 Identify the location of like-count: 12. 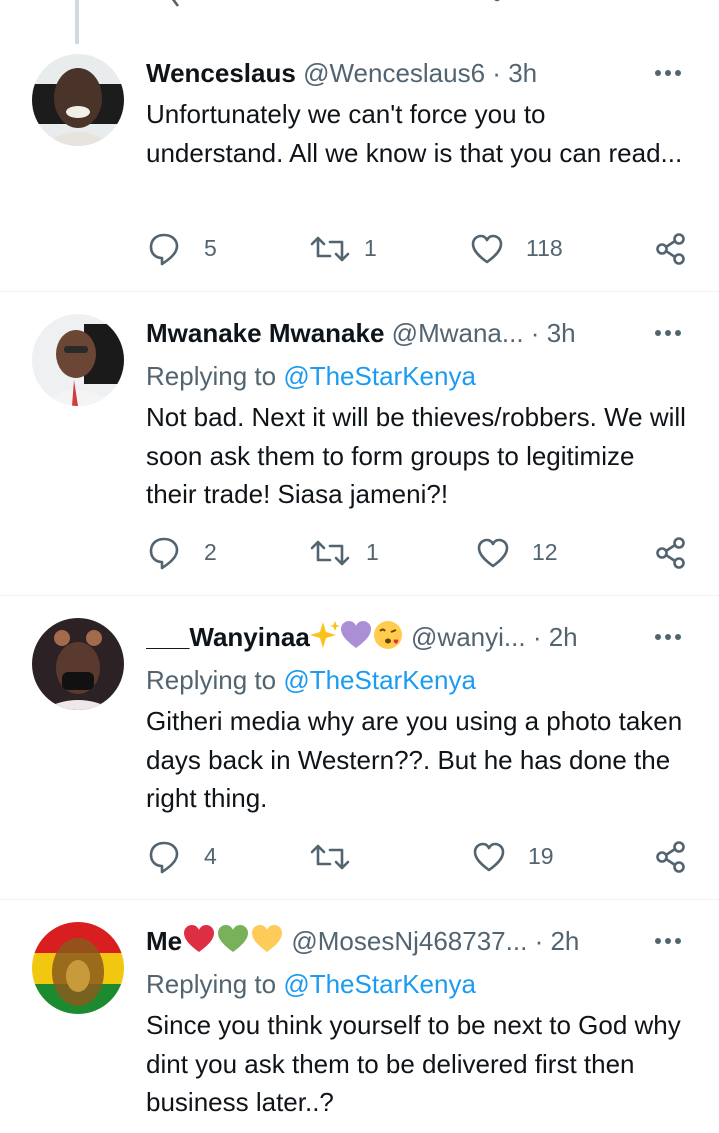
(545, 552).